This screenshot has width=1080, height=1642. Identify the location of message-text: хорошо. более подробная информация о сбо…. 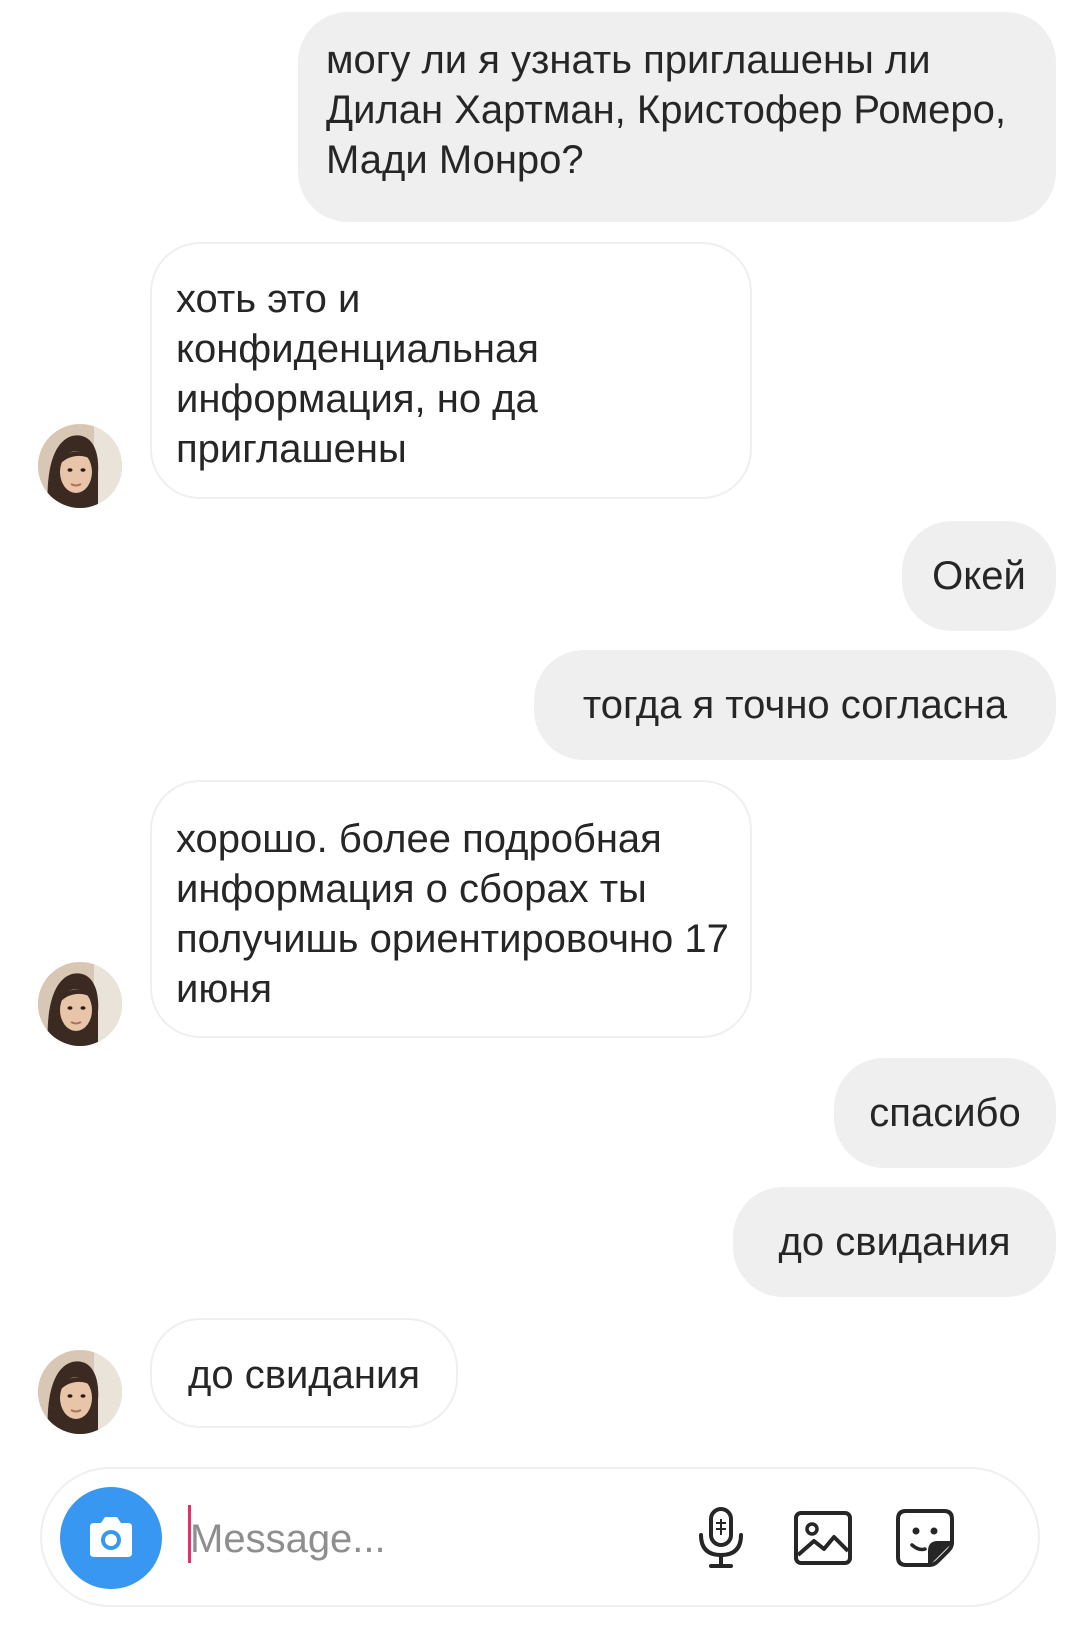
(452, 914).